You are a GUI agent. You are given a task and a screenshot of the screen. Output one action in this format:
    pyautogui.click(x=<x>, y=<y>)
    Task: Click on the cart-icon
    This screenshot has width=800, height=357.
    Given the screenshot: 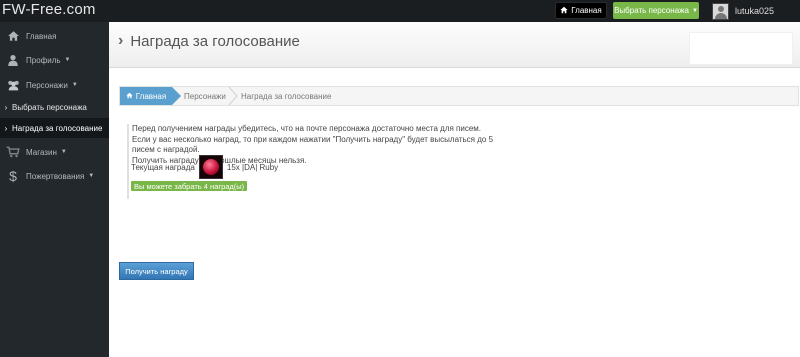 What is the action you would take?
    pyautogui.click(x=13, y=152)
    